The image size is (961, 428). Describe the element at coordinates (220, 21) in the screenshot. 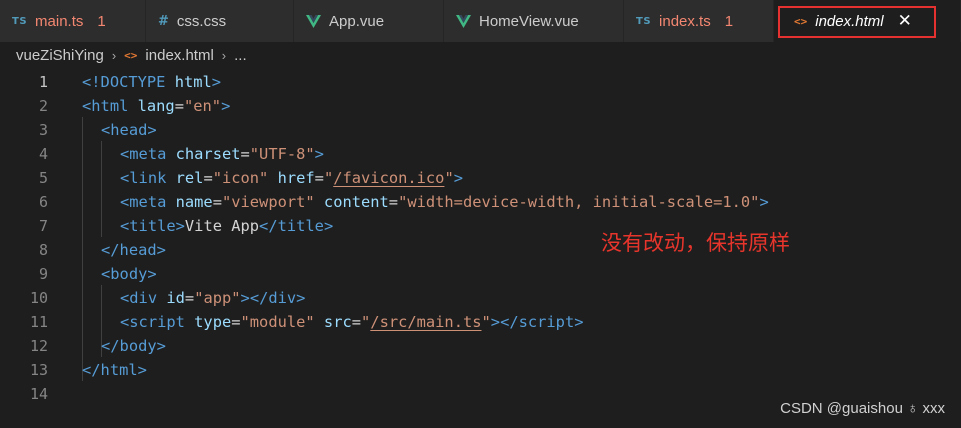

I see `tab-css-css: # css.css` at that location.